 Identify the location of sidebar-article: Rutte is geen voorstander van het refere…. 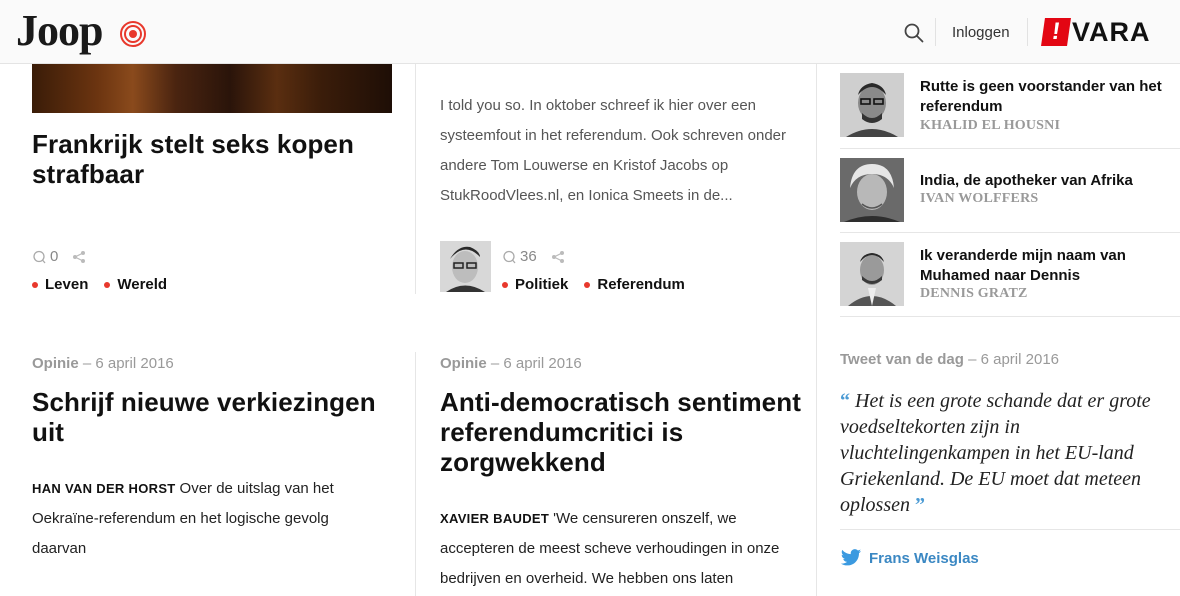
(1010, 109).